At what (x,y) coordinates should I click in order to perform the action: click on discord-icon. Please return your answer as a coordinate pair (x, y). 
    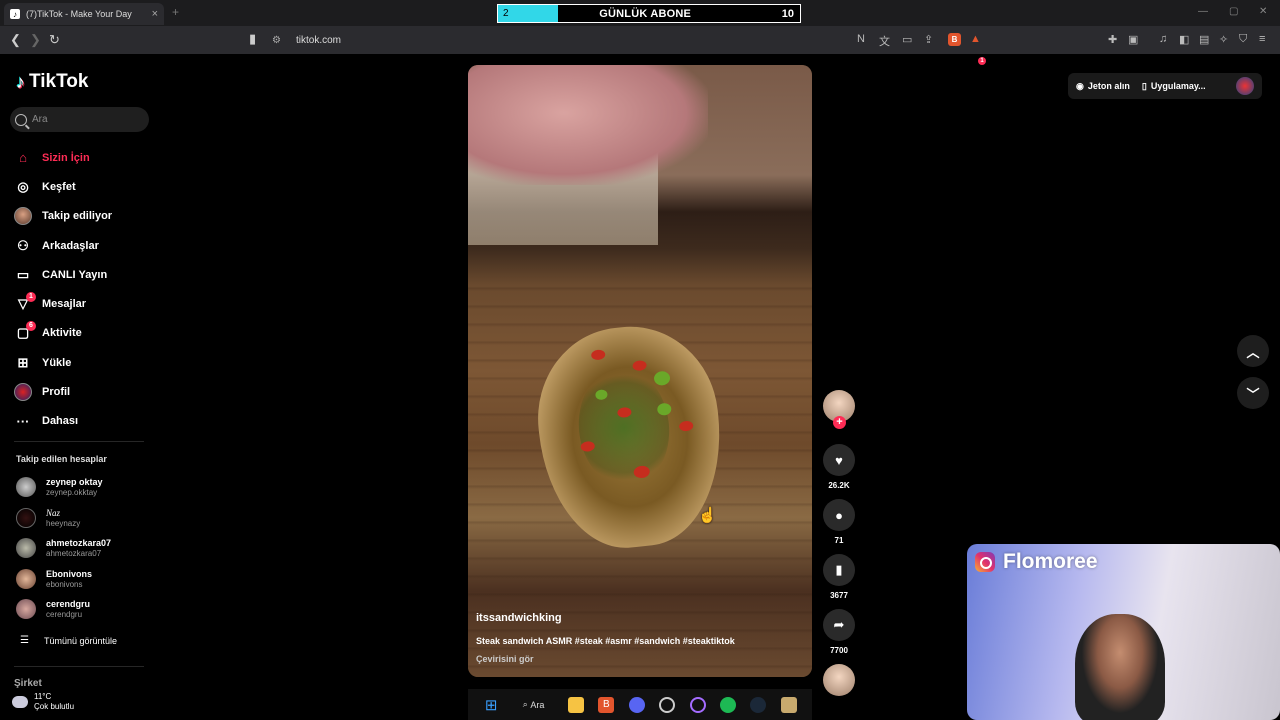
    Looking at the image, I should click on (636, 704).